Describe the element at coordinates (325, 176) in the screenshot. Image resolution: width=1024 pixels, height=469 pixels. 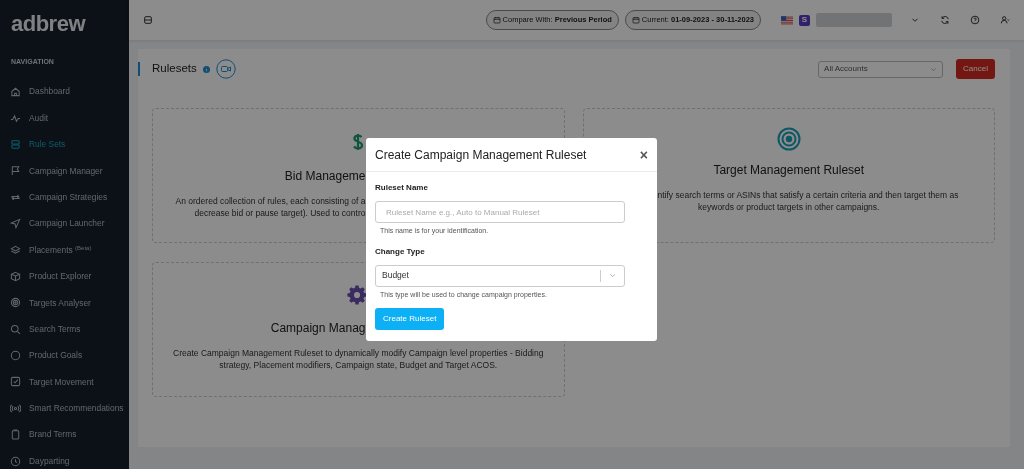
I see `card-title: Bid Manageme` at that location.